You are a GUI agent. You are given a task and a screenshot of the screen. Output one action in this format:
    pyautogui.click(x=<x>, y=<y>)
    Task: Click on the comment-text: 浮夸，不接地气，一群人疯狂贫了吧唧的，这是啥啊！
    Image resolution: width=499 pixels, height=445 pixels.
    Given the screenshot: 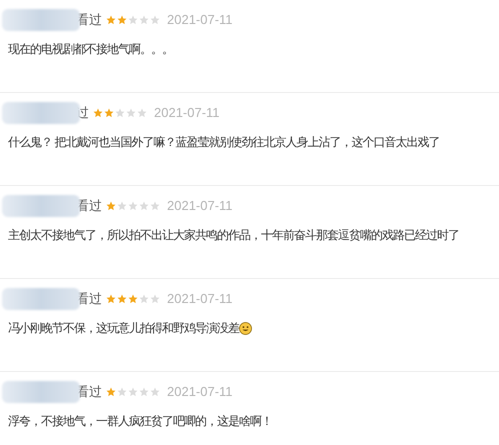 What is the action you would take?
    pyautogui.click(x=140, y=421)
    